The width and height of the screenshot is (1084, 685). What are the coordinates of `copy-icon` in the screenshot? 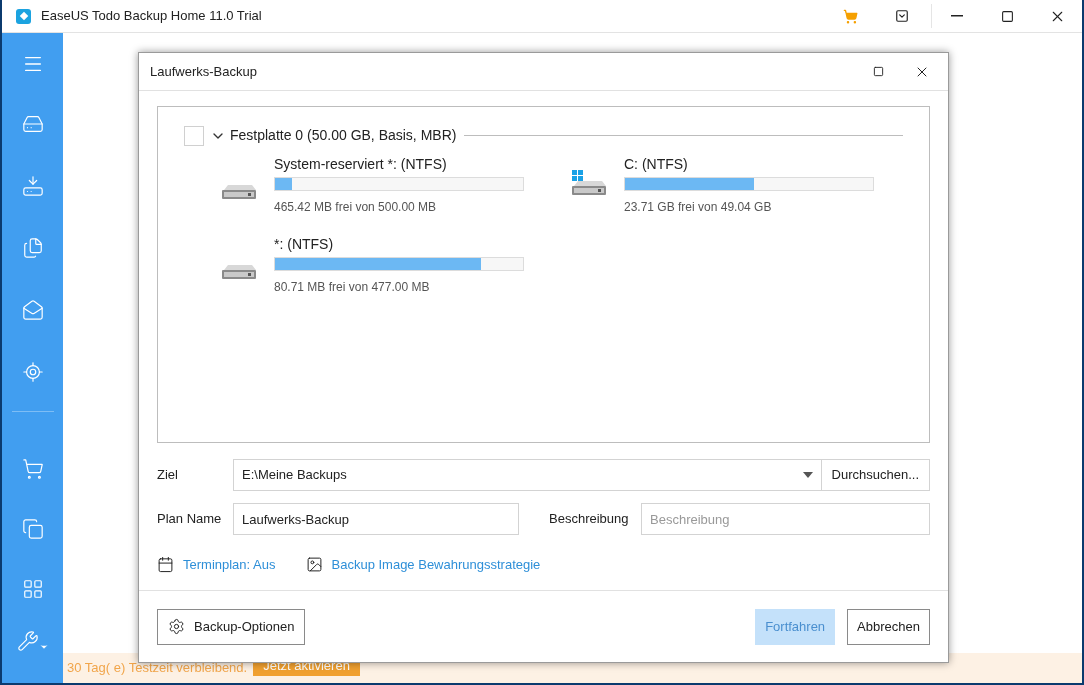 It's located at (32, 529).